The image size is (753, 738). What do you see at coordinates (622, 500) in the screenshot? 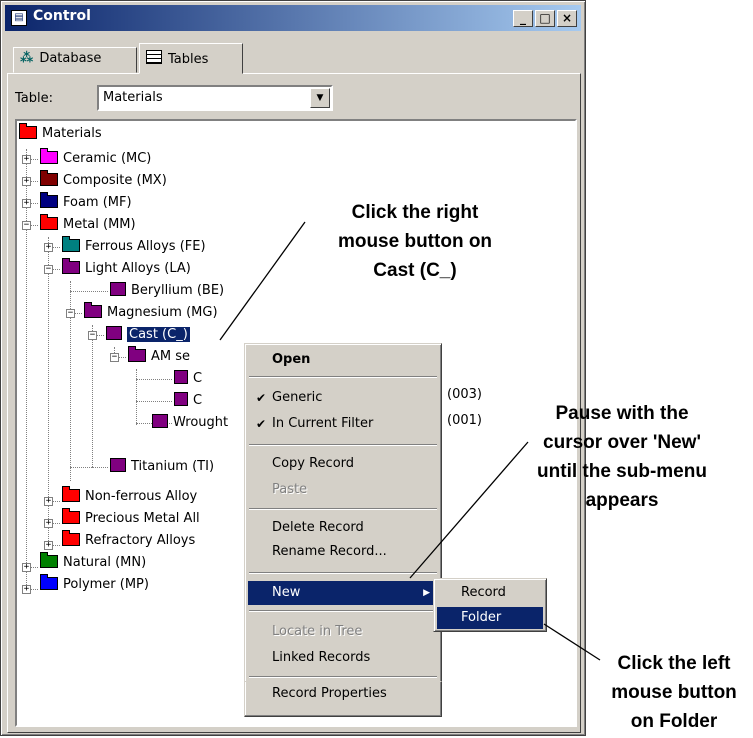
I see `callout-line: appears` at bounding box center [622, 500].